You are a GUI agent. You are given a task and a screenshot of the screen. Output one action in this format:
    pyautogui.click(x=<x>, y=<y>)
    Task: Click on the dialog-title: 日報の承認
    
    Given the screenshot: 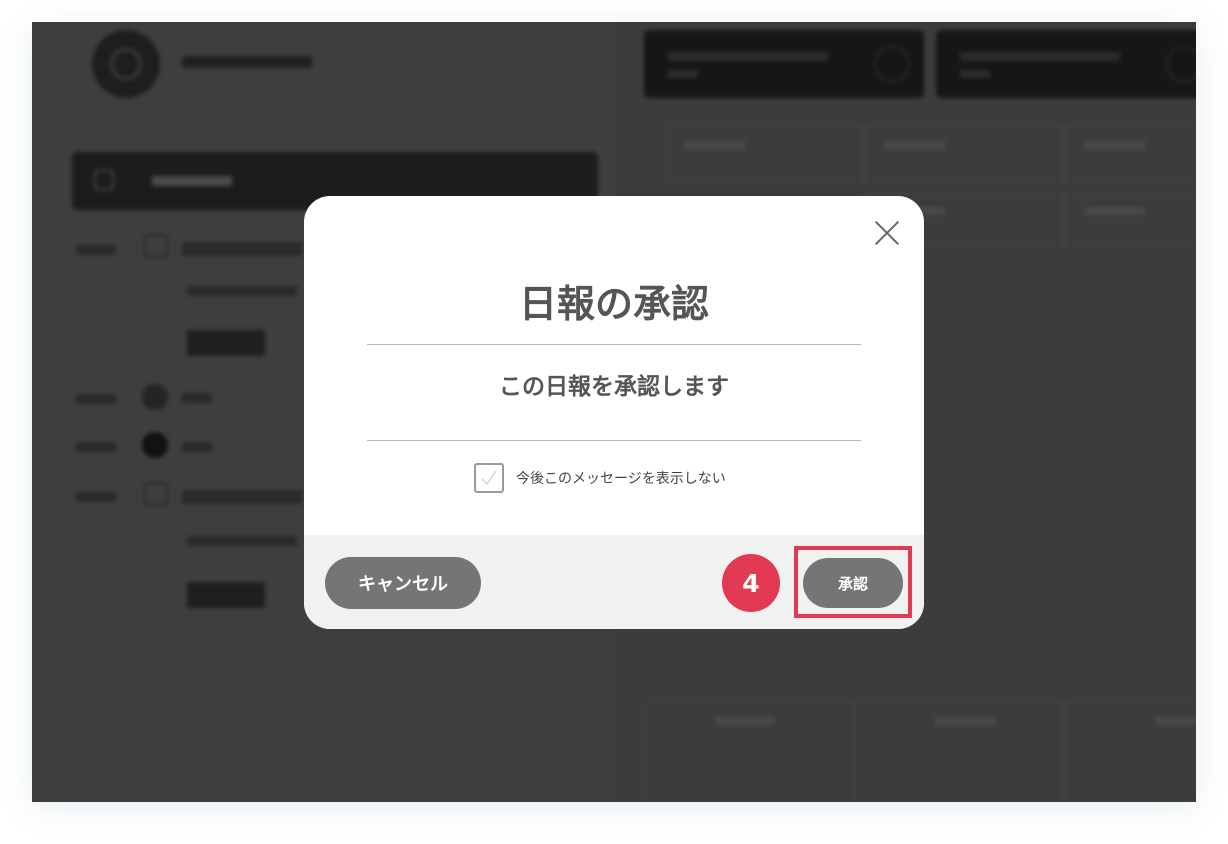 What is the action you would take?
    pyautogui.click(x=613, y=304)
    